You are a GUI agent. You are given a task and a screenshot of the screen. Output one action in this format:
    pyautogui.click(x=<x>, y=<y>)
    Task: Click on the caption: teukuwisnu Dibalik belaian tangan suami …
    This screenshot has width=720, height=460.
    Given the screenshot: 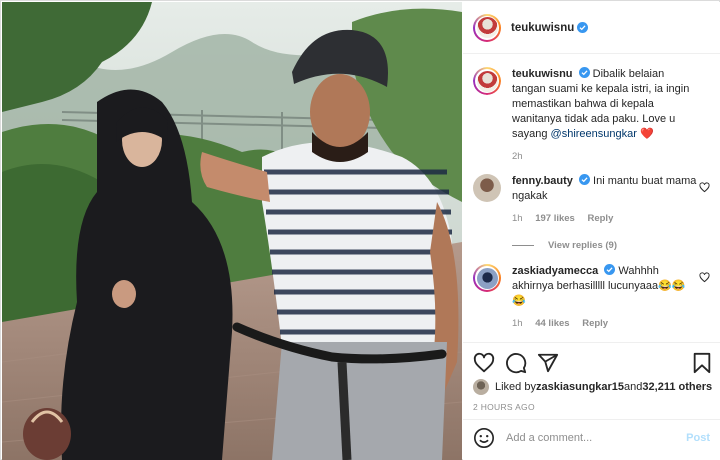 What is the action you would take?
    pyautogui.click(x=591, y=115)
    